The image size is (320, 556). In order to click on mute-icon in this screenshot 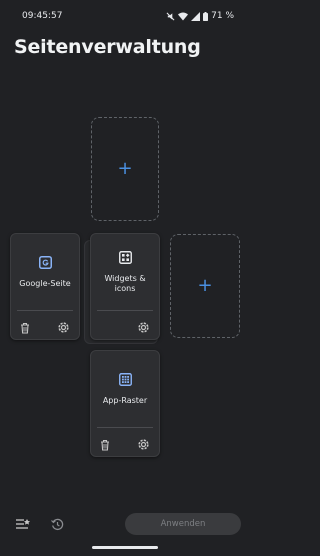, I will do `click(170, 16)`.